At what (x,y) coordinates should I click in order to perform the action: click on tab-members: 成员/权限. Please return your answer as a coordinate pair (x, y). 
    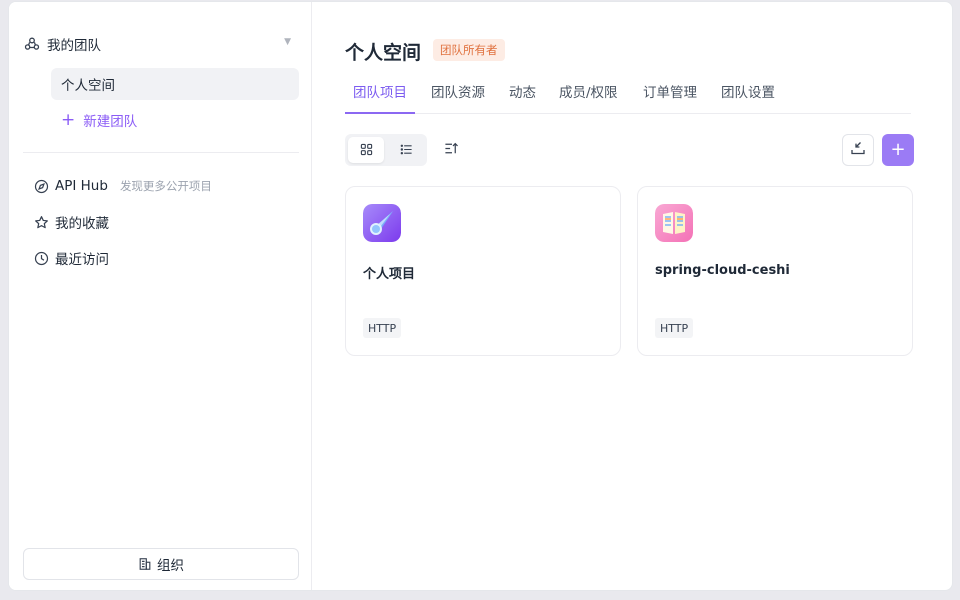
    Looking at the image, I should click on (588, 95).